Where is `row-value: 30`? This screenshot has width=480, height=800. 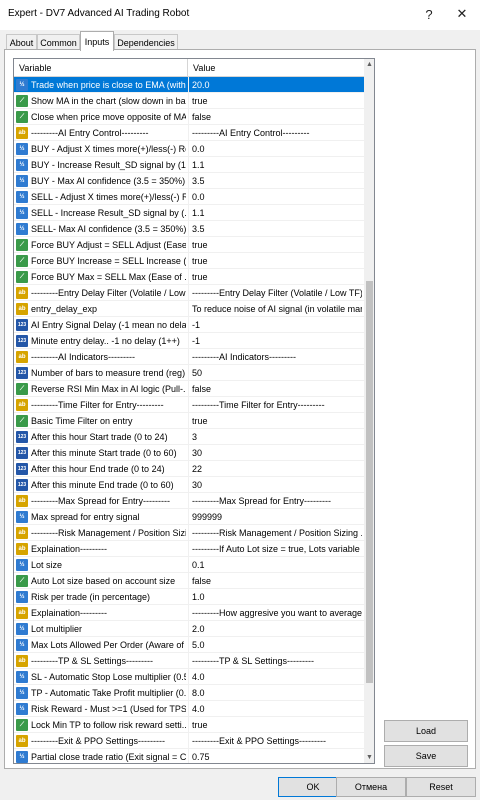
row-value: 30 is located at coordinates (276, 485).